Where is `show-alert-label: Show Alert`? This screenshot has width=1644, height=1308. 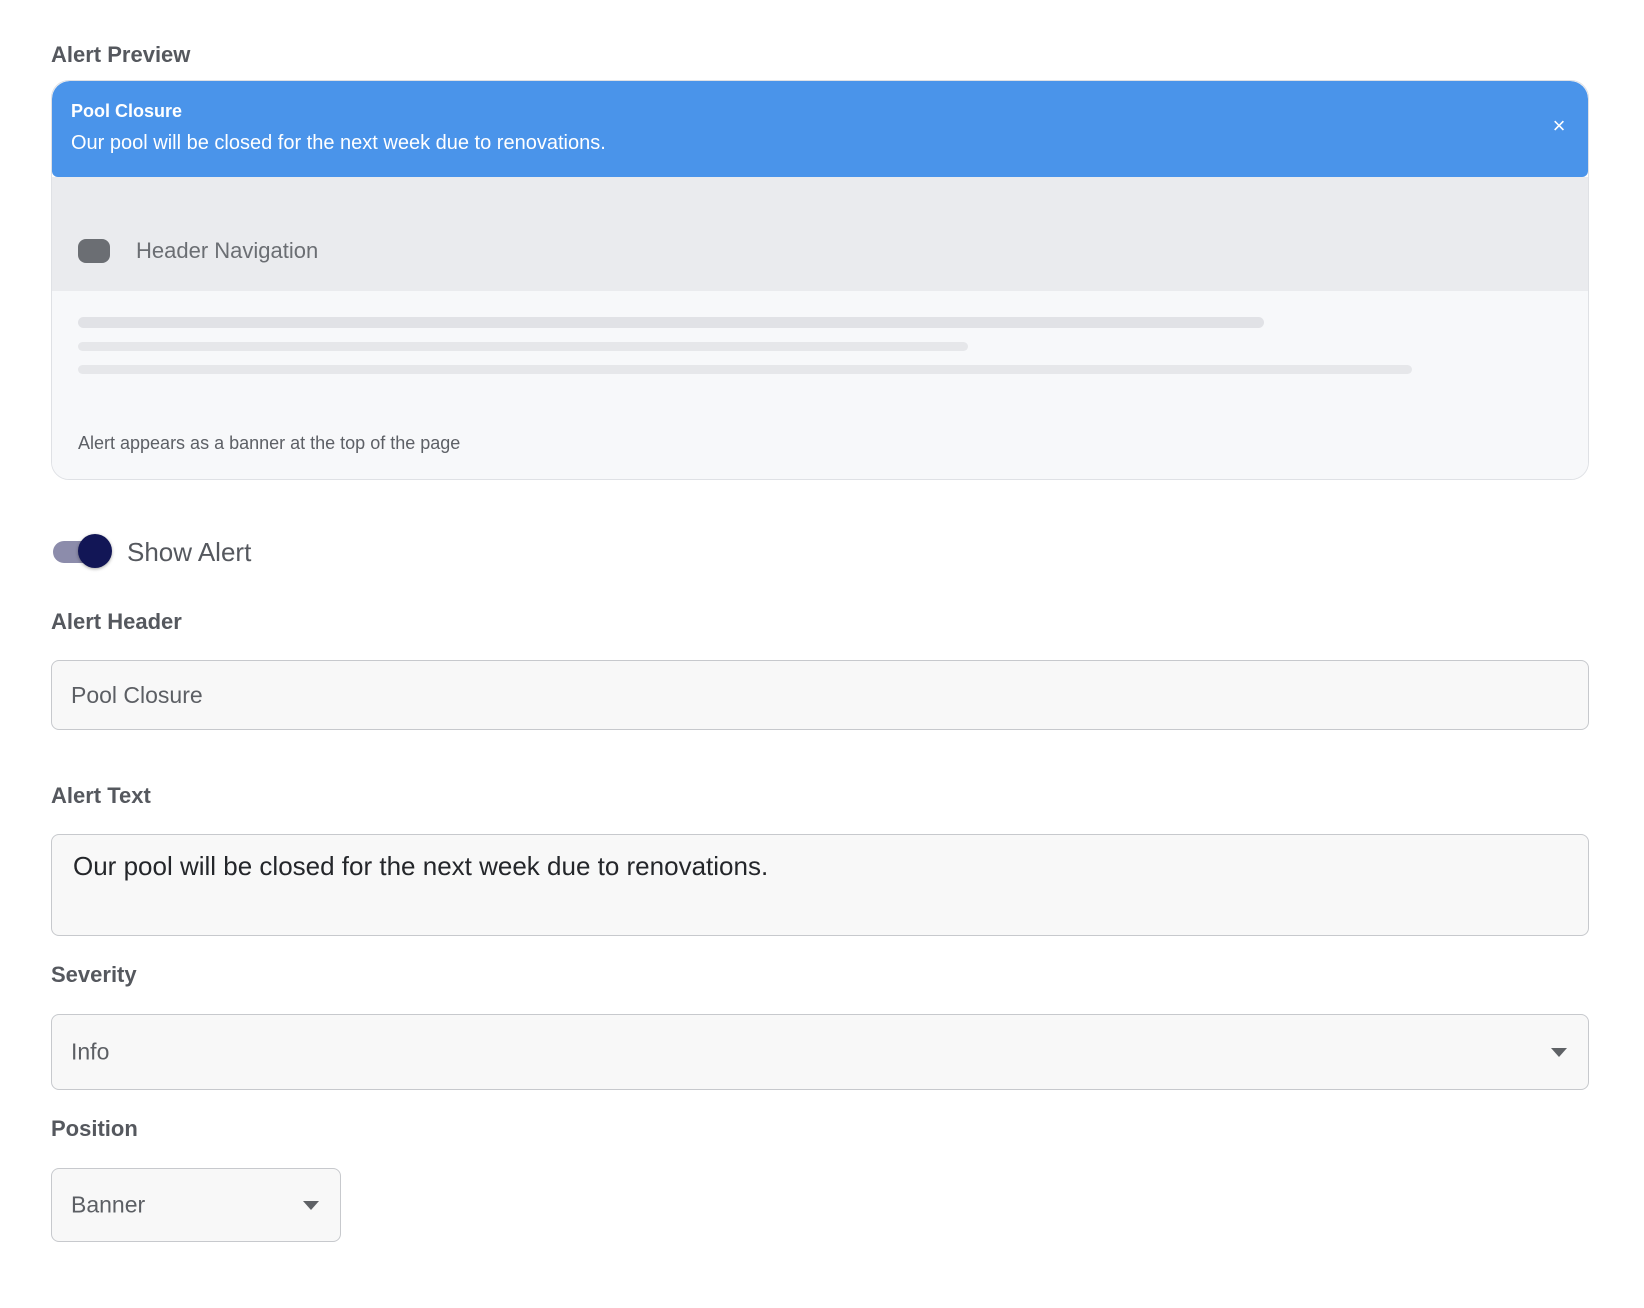
show-alert-label: Show Alert is located at coordinates (189, 552).